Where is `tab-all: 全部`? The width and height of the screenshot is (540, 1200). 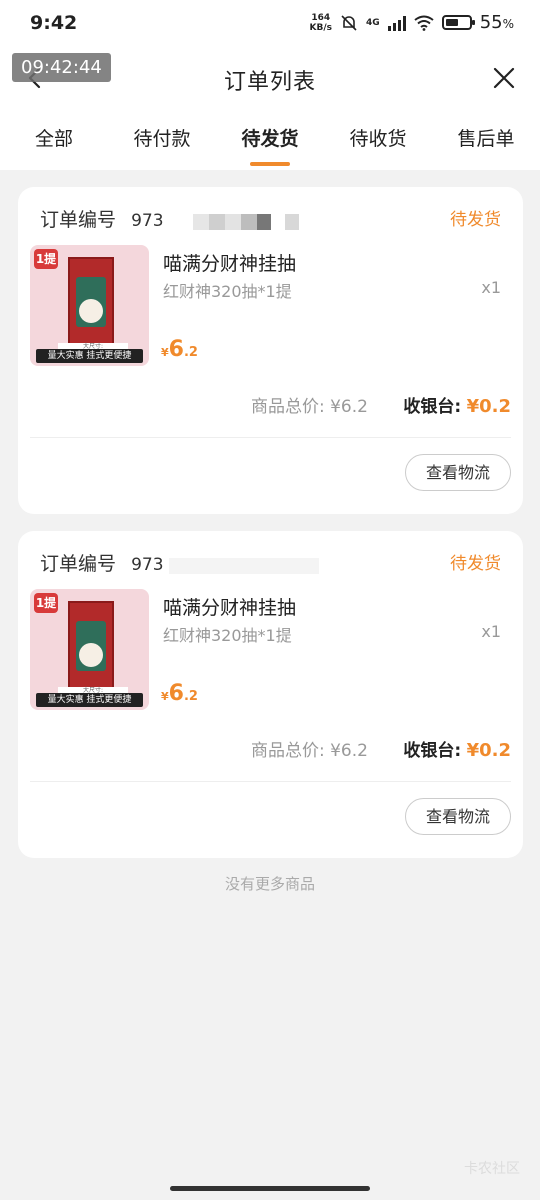
tab-all: 全部 is located at coordinates (54, 139).